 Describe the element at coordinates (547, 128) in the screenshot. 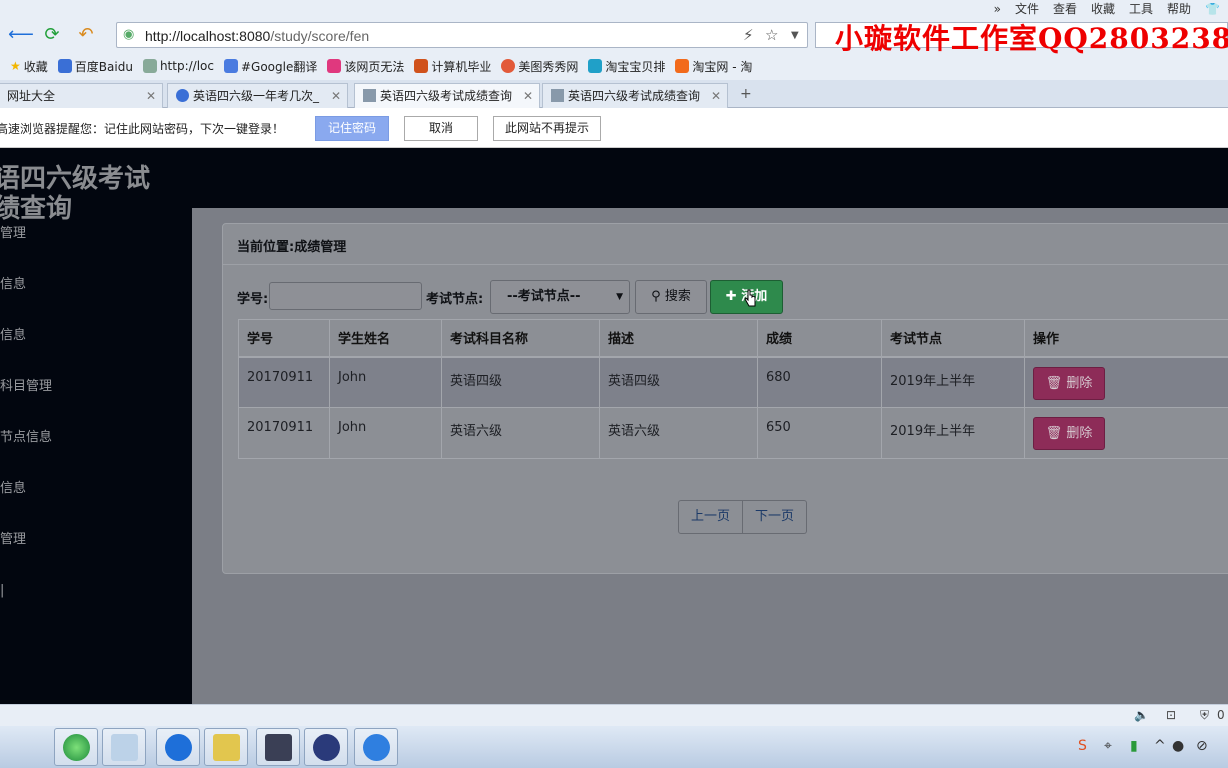

I see `never-prompt-button: 此网站不再提示` at that location.